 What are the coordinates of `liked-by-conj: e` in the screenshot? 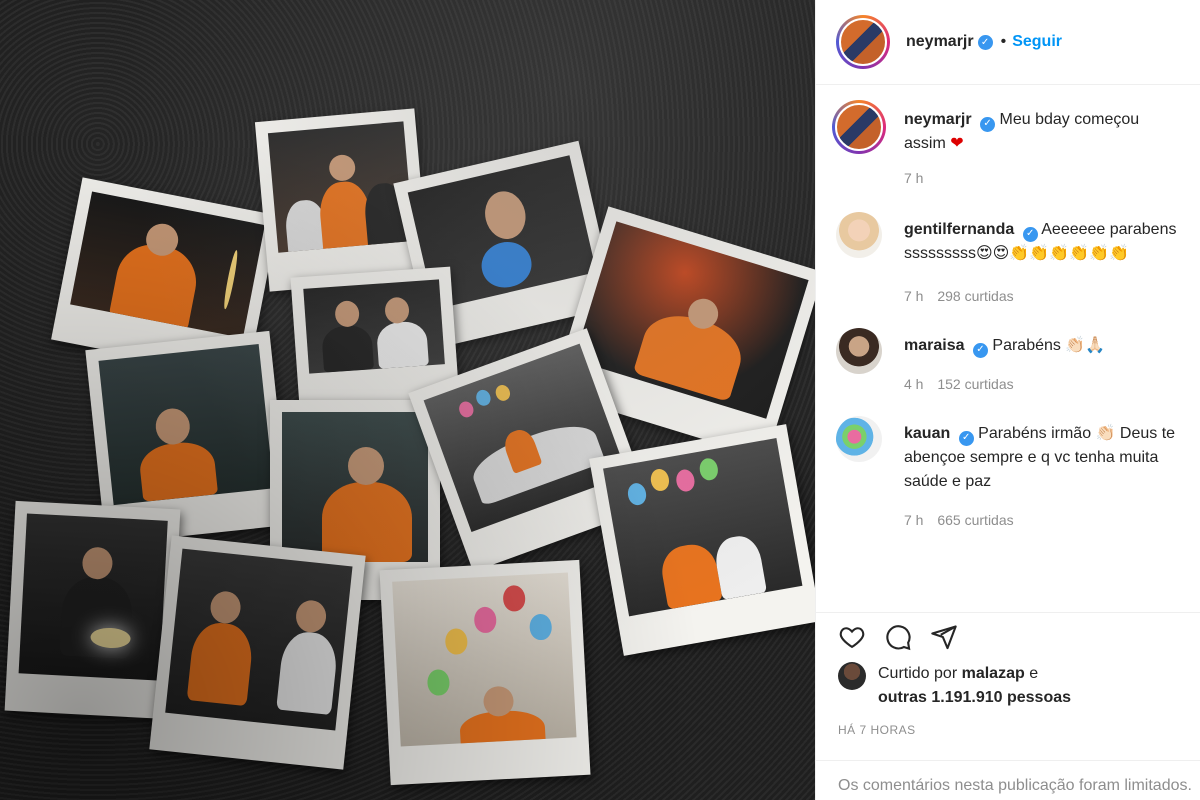 It's located at (1034, 673).